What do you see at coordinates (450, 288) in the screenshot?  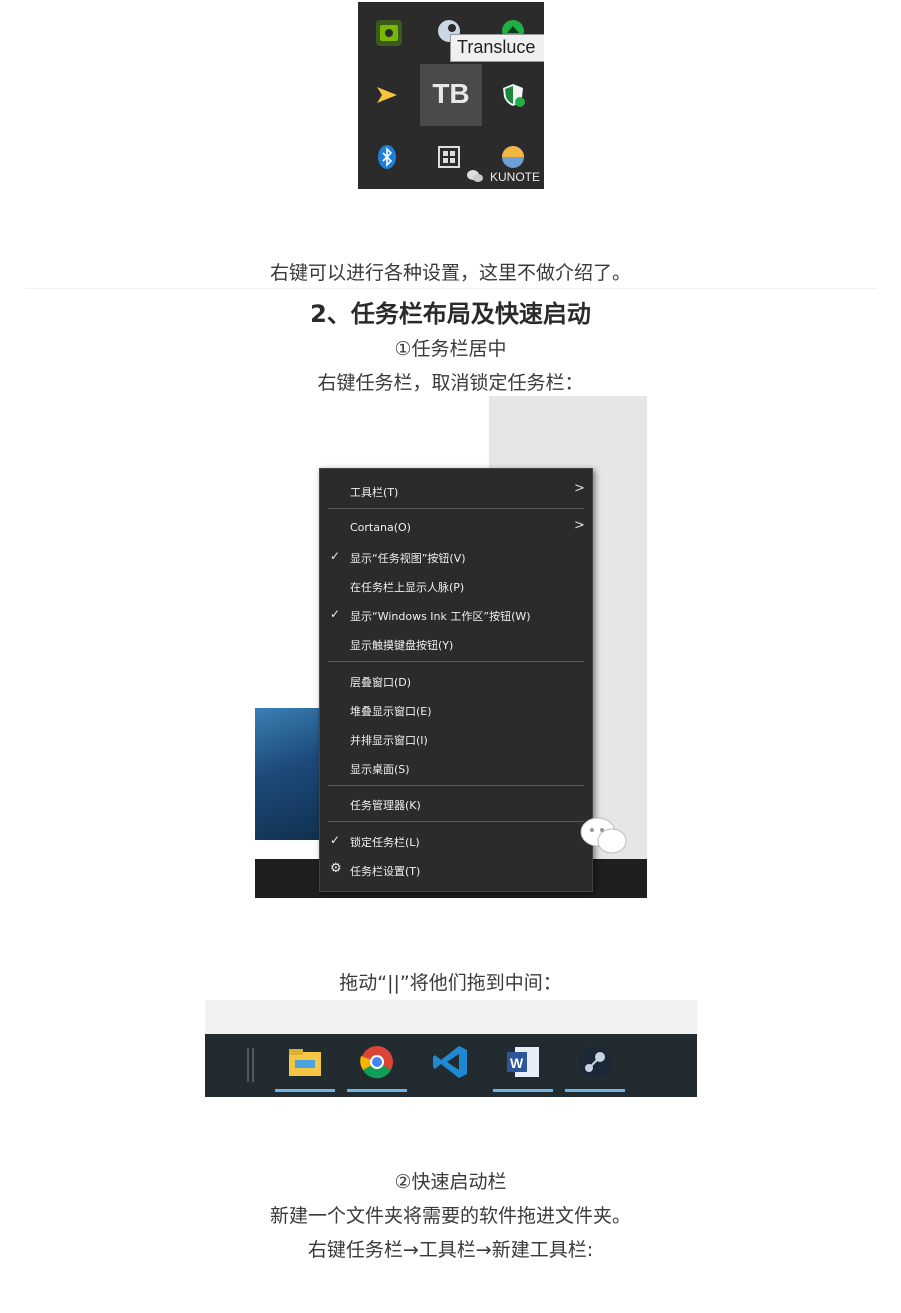 I see `divider` at bounding box center [450, 288].